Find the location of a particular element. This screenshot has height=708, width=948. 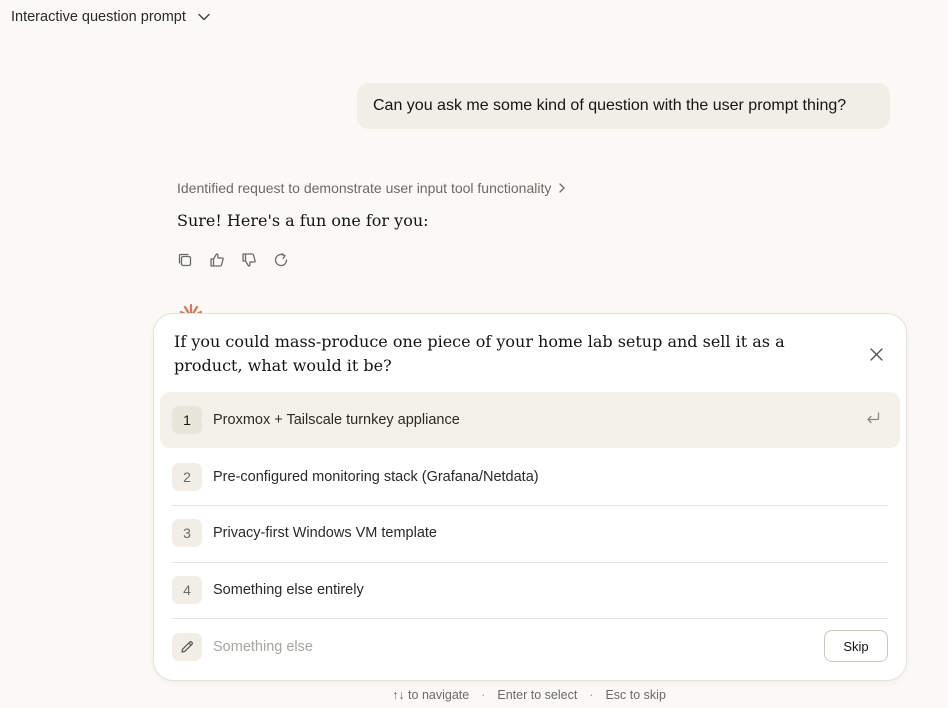

thumbs-up-icon is located at coordinates (217, 260).